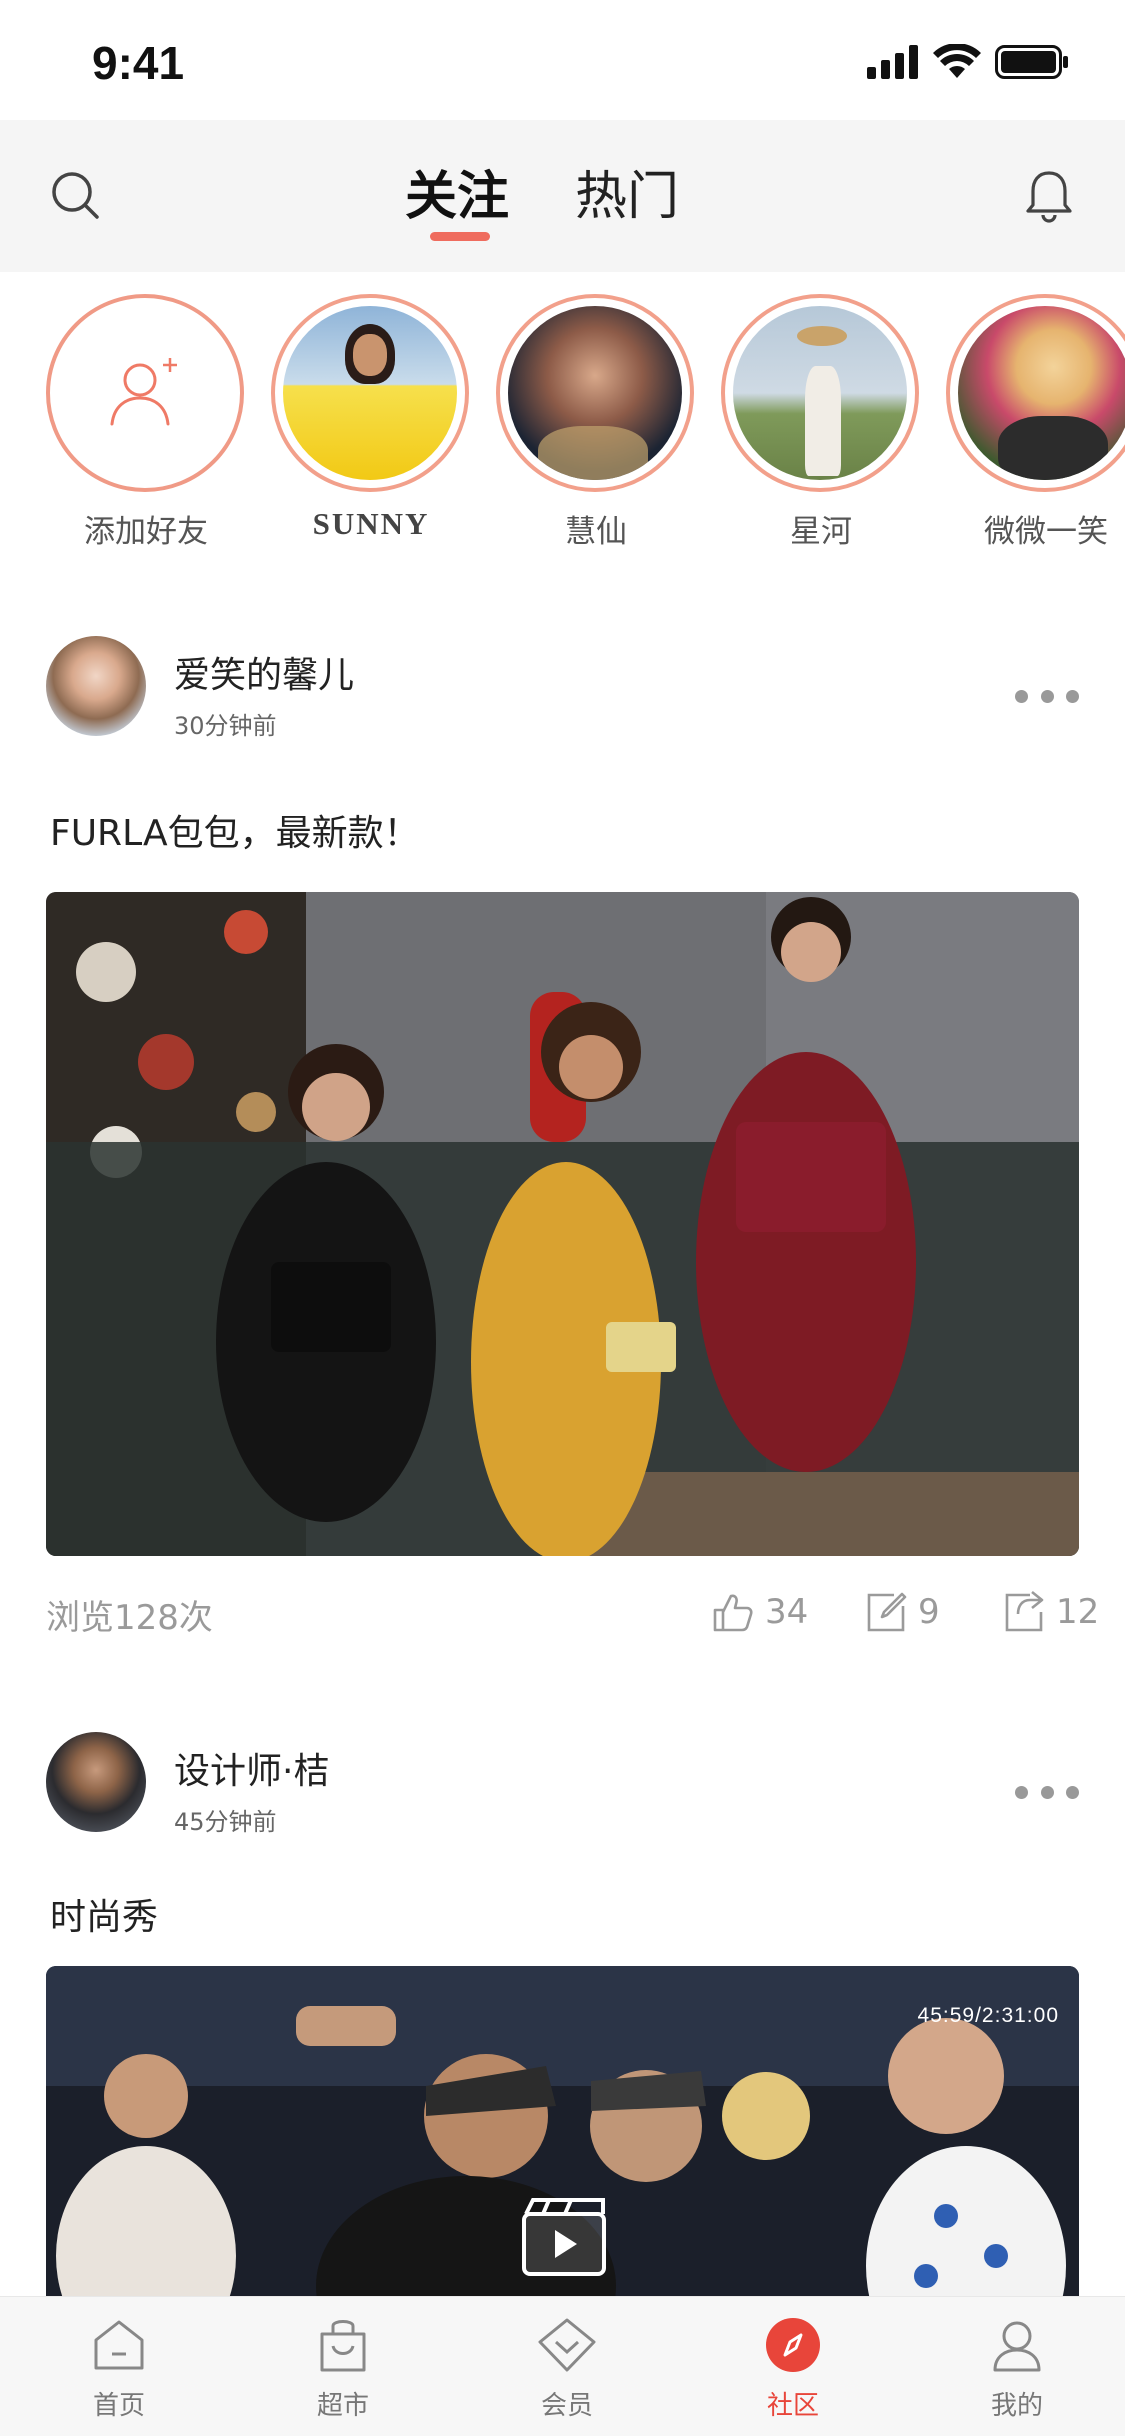 The height and width of the screenshot is (2436, 1125). Describe the element at coordinates (821, 532) in the screenshot. I see `story-label: 星河` at that location.